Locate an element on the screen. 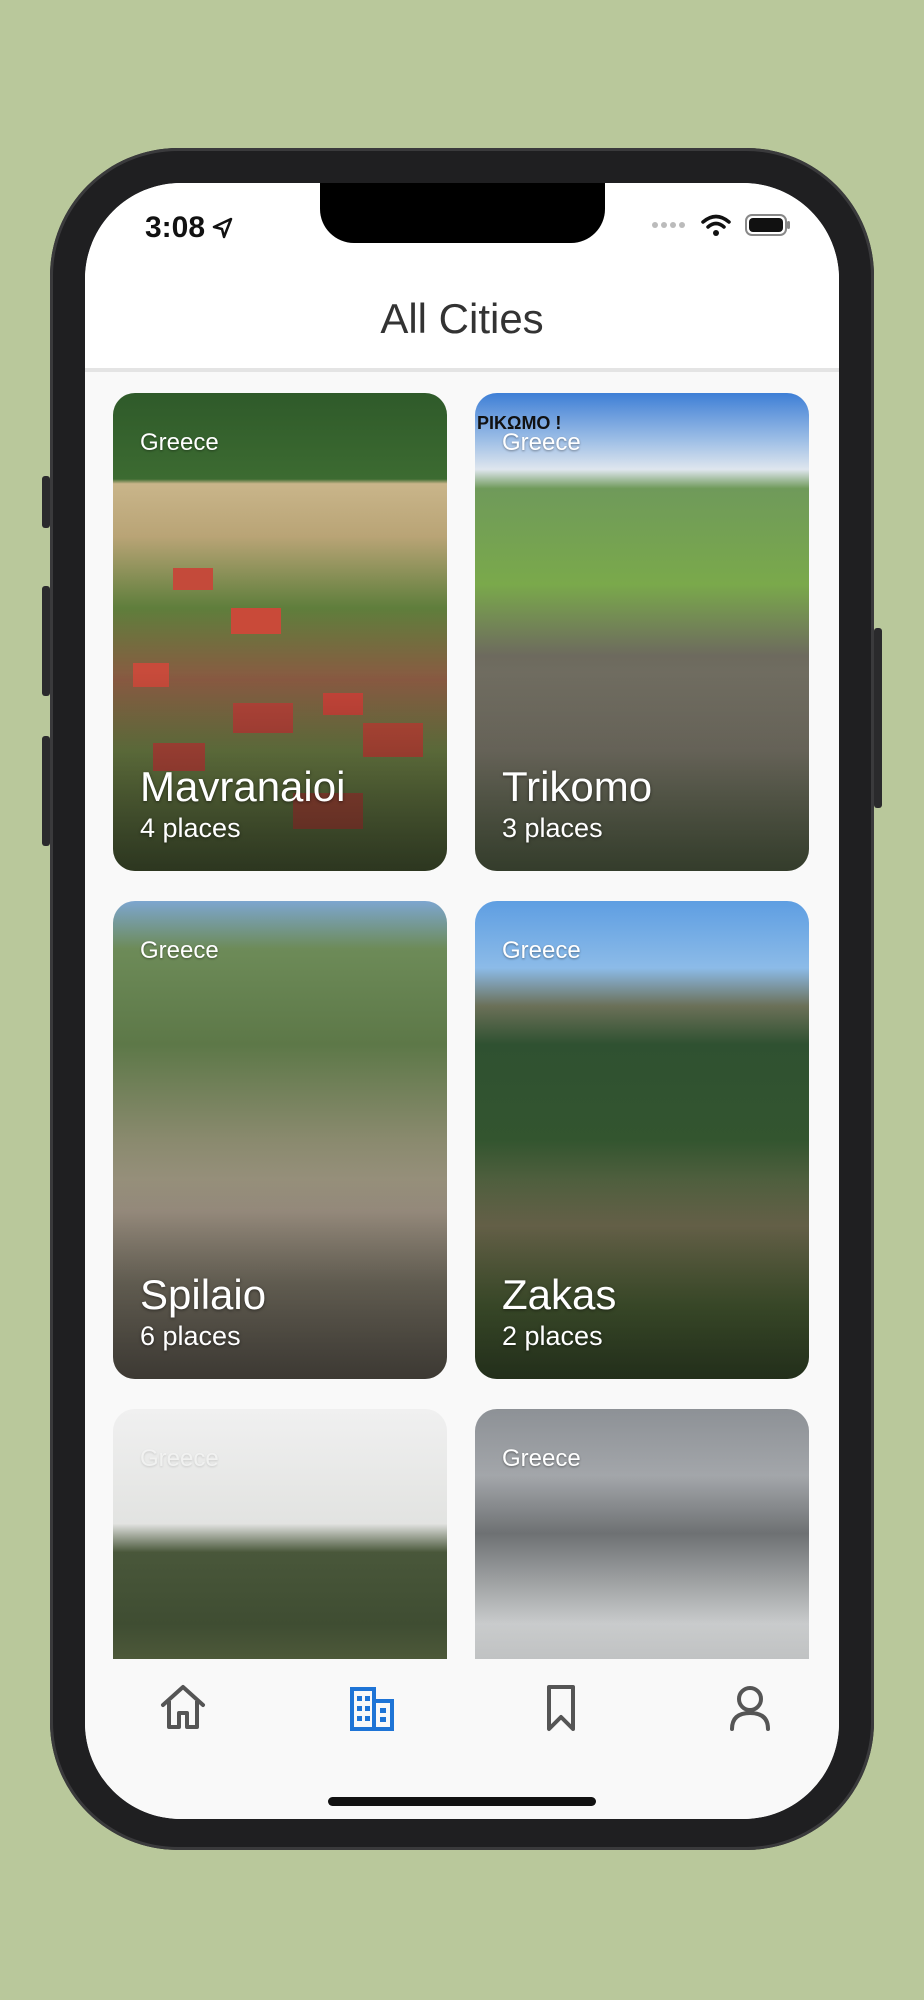 Image resolution: width=924 pixels, height=2000 pixels. tab-home is located at coordinates (185, 1709).